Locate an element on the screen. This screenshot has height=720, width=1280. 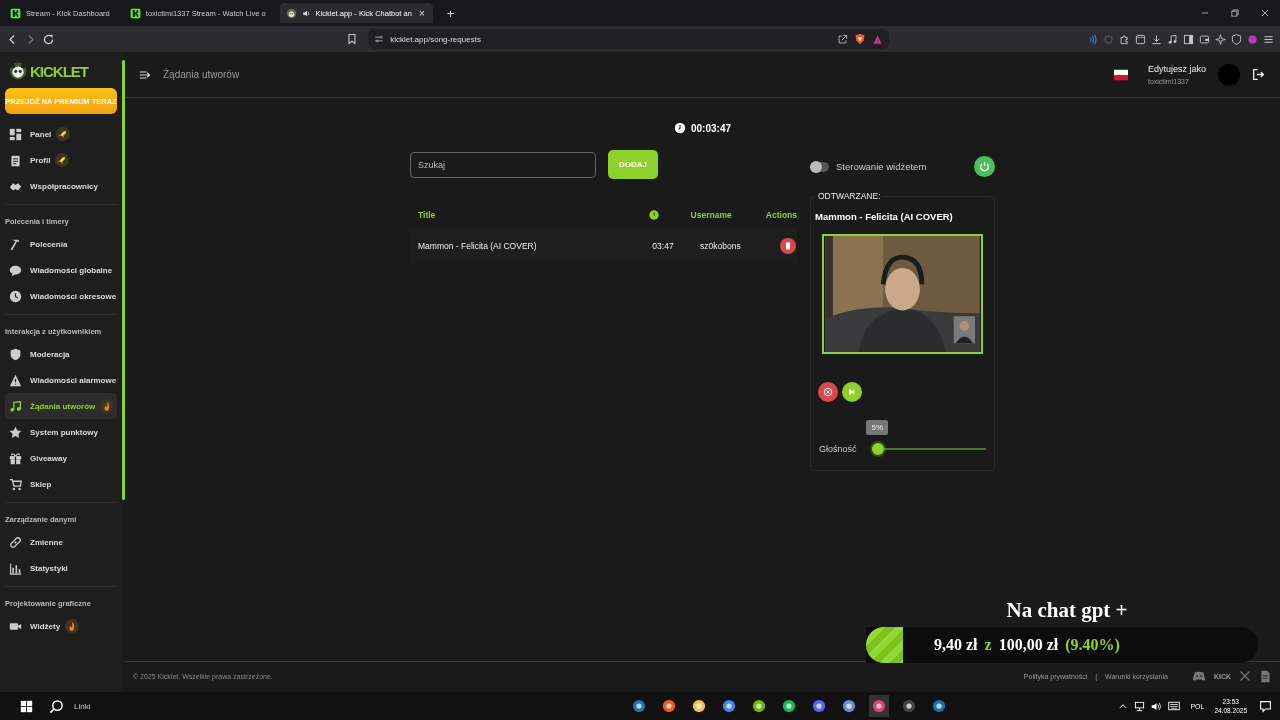
flag-icon is located at coordinates (1120, 74).